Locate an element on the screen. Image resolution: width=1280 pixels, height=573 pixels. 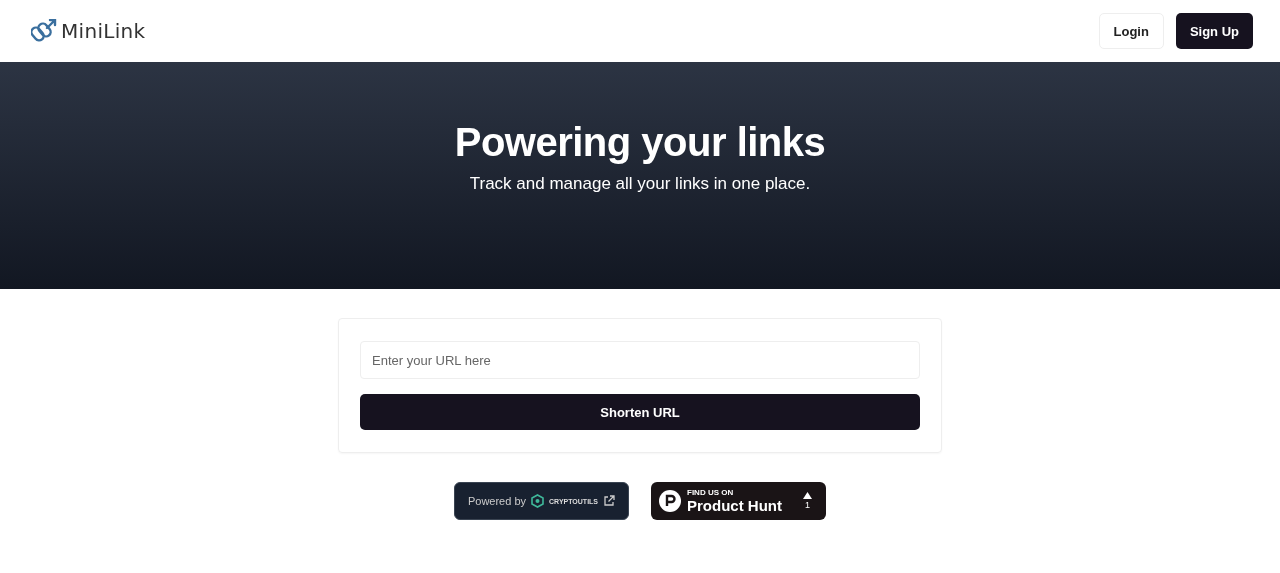
hexagon-icon is located at coordinates (538, 501).